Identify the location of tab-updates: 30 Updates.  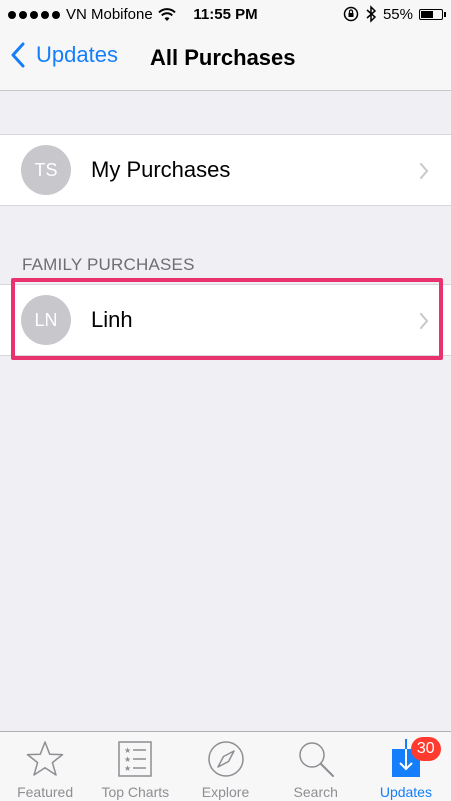
(406, 766).